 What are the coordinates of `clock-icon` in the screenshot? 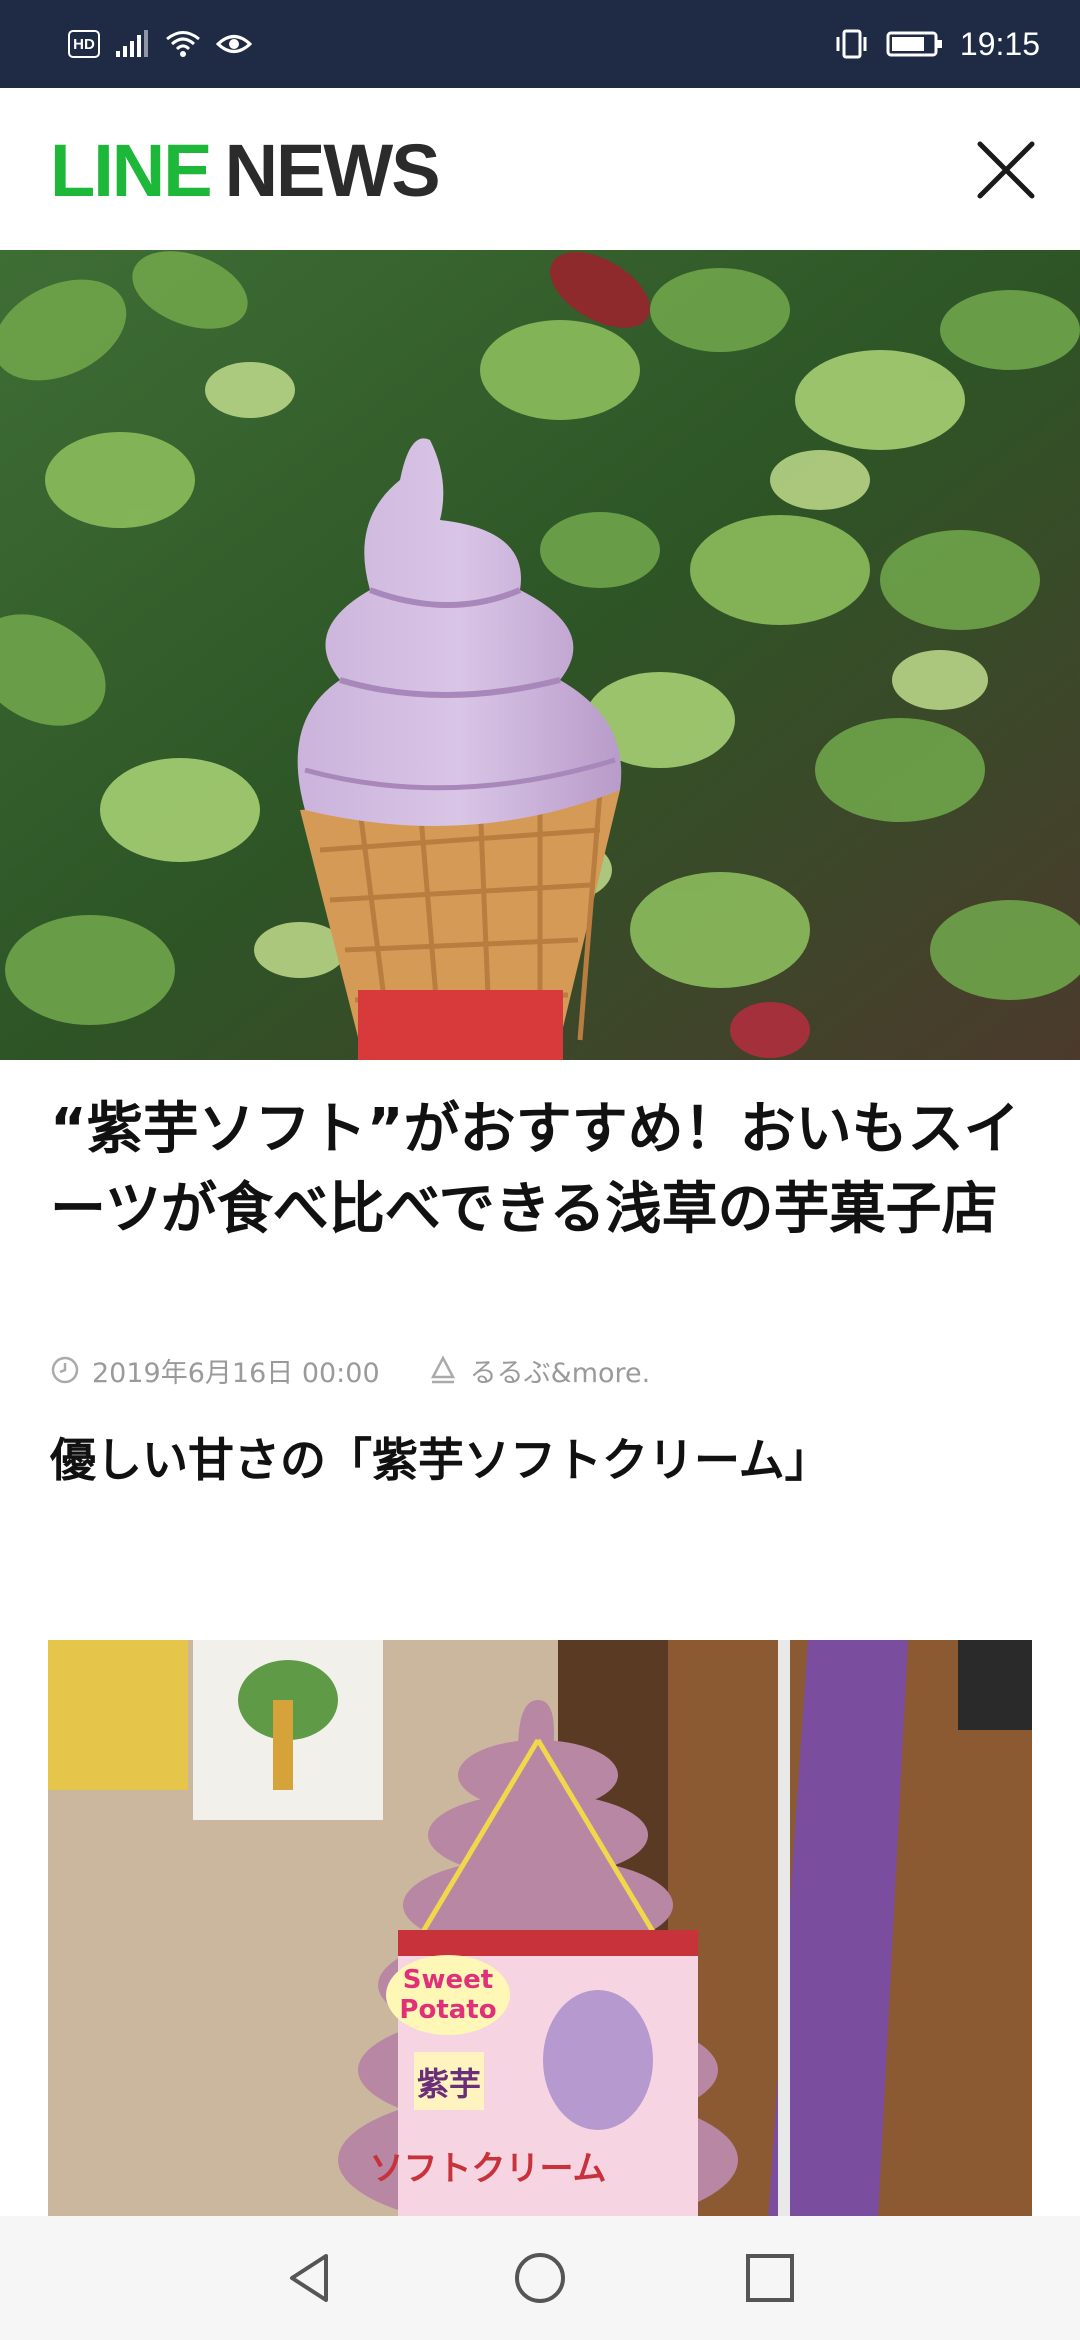 It's located at (65, 1370).